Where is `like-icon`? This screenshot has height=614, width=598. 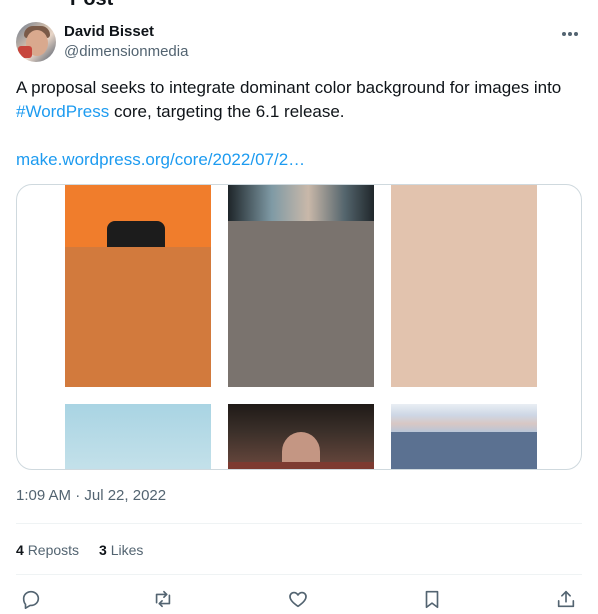
like-icon is located at coordinates (298, 599).